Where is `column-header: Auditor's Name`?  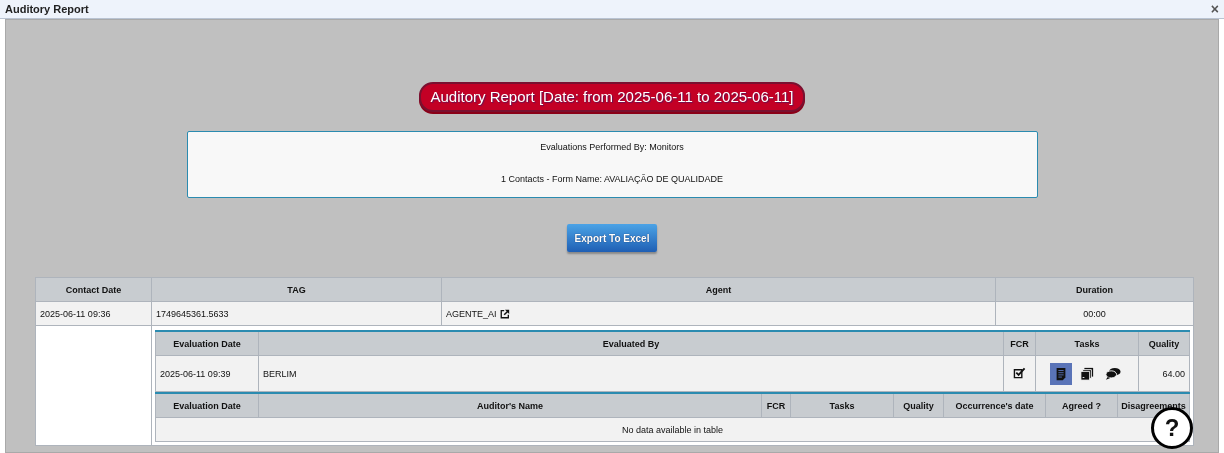 column-header: Auditor's Name is located at coordinates (510, 405).